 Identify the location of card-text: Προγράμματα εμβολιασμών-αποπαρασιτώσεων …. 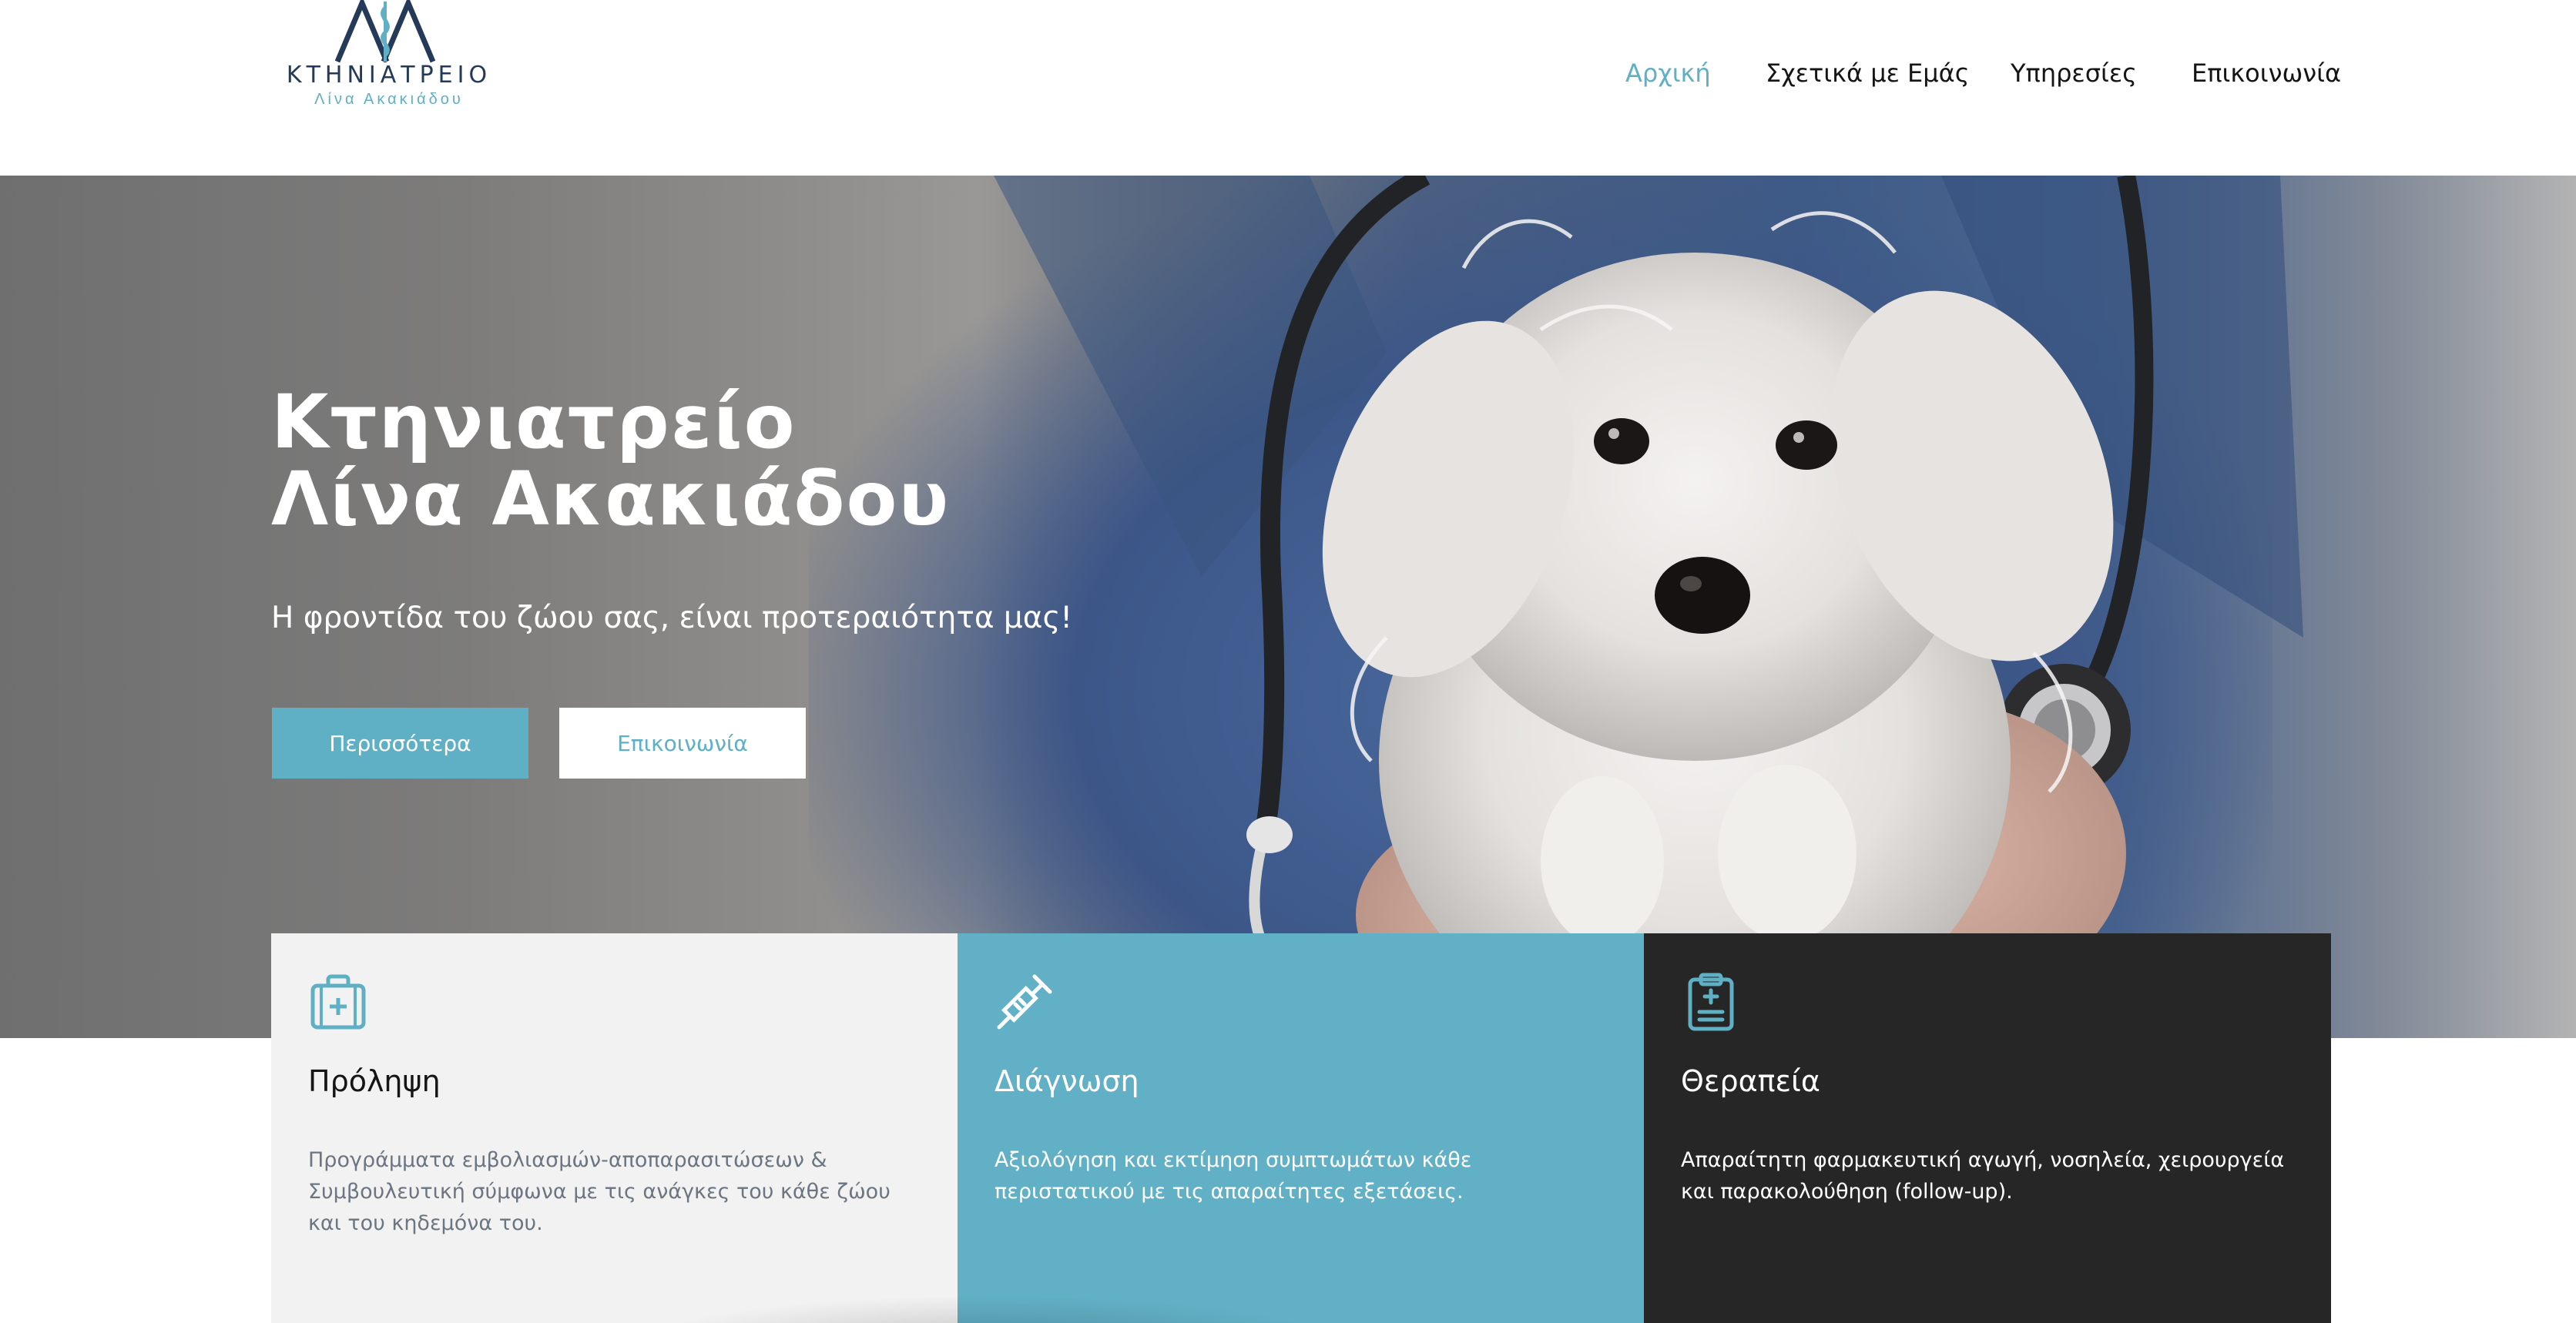
(599, 1191).